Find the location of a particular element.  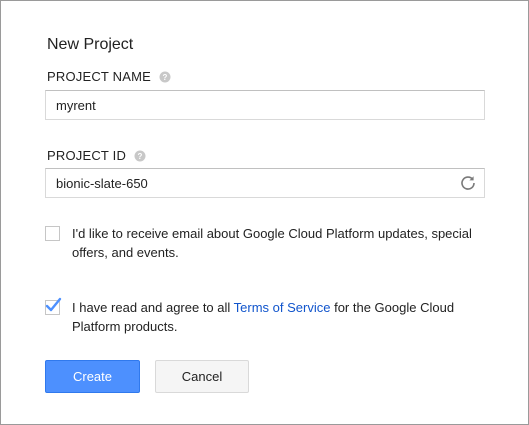

project-id-label: PROJECT ID is located at coordinates (87, 155).